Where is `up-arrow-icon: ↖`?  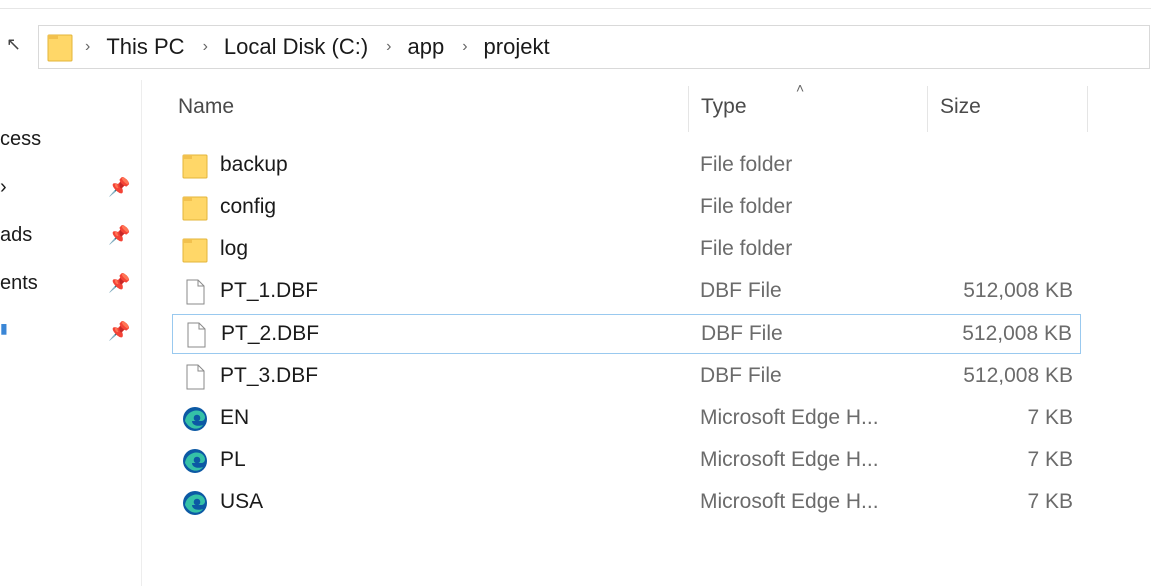 up-arrow-icon: ↖ is located at coordinates (13, 44).